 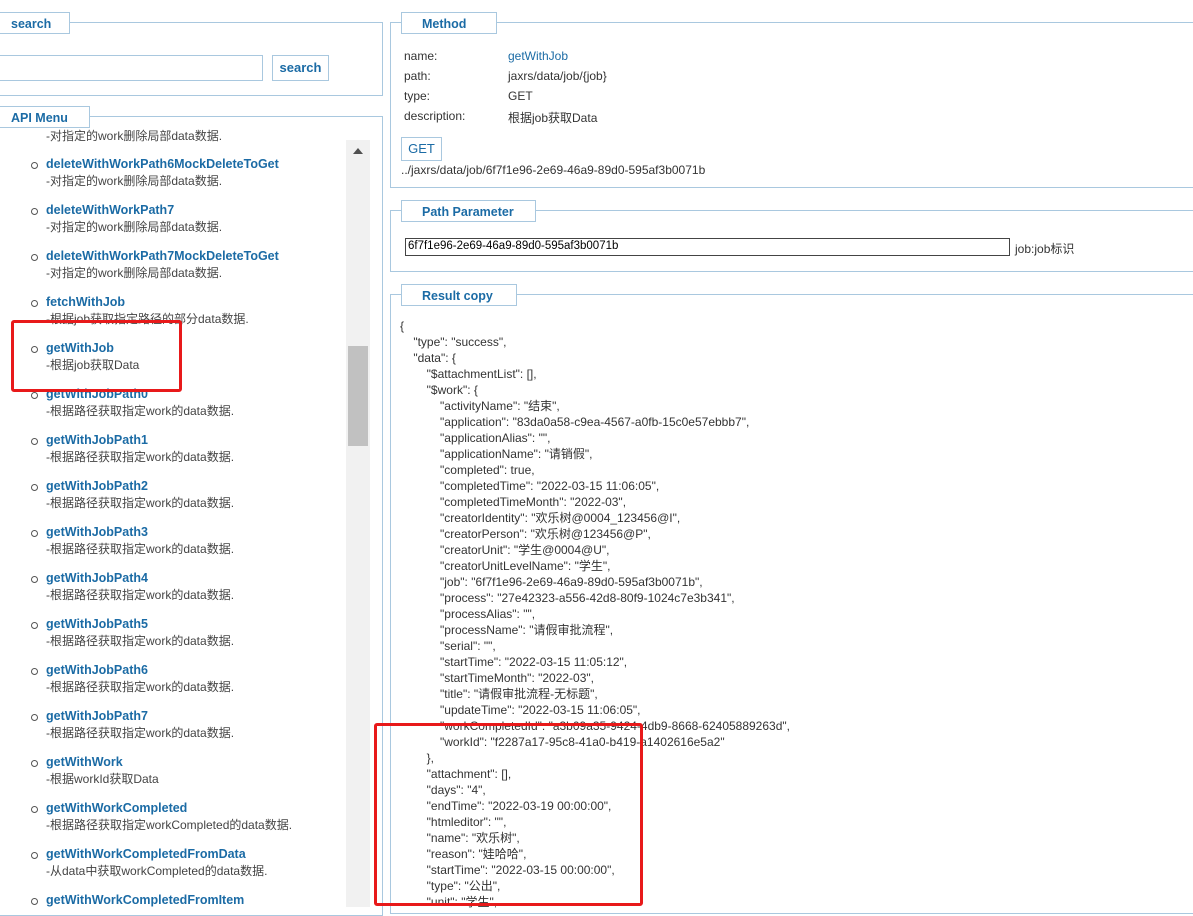 What do you see at coordinates (358, 151) in the screenshot?
I see `scroll-up-icon` at bounding box center [358, 151].